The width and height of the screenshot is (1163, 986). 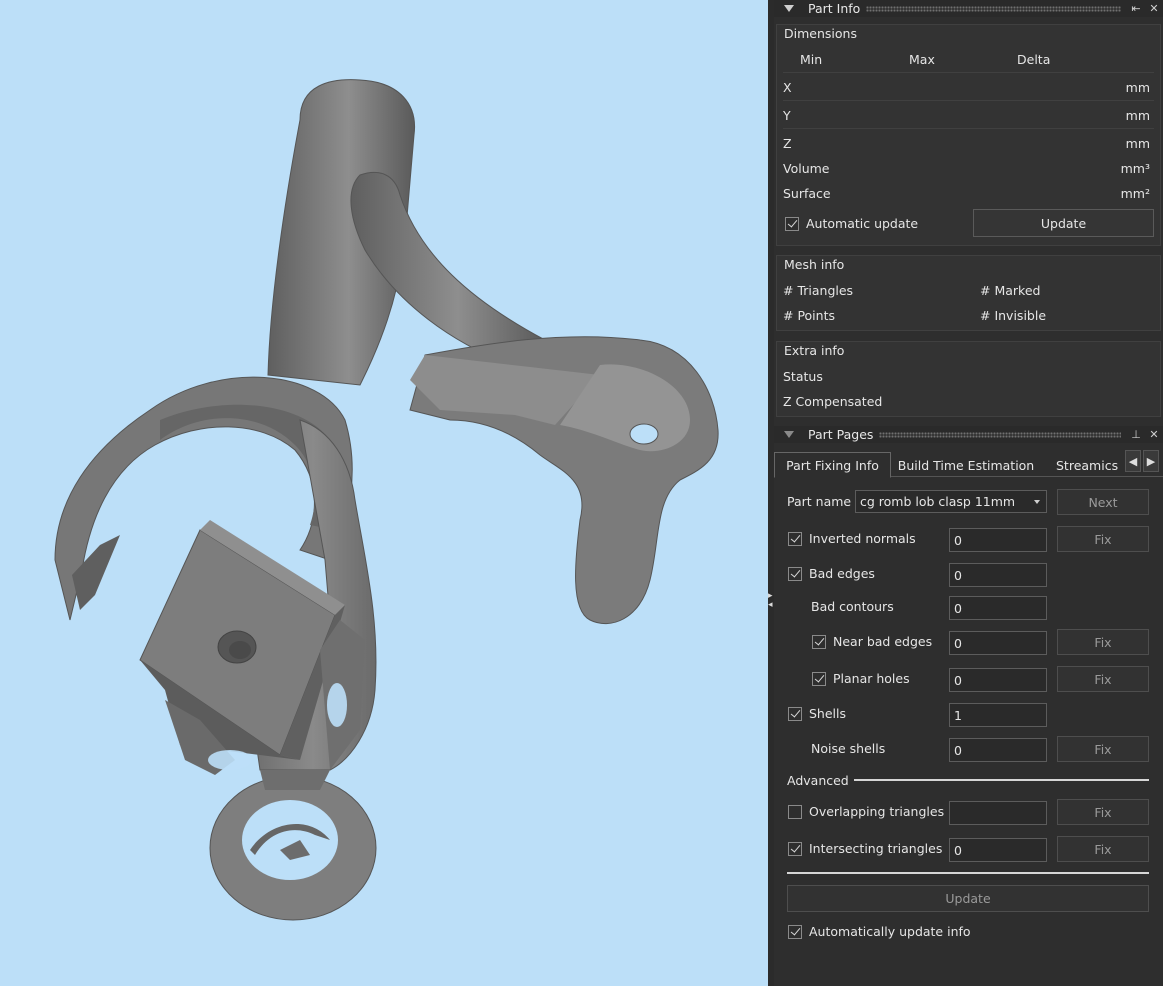 I want to click on float-icon: ⇤, so click(x=1136, y=8).